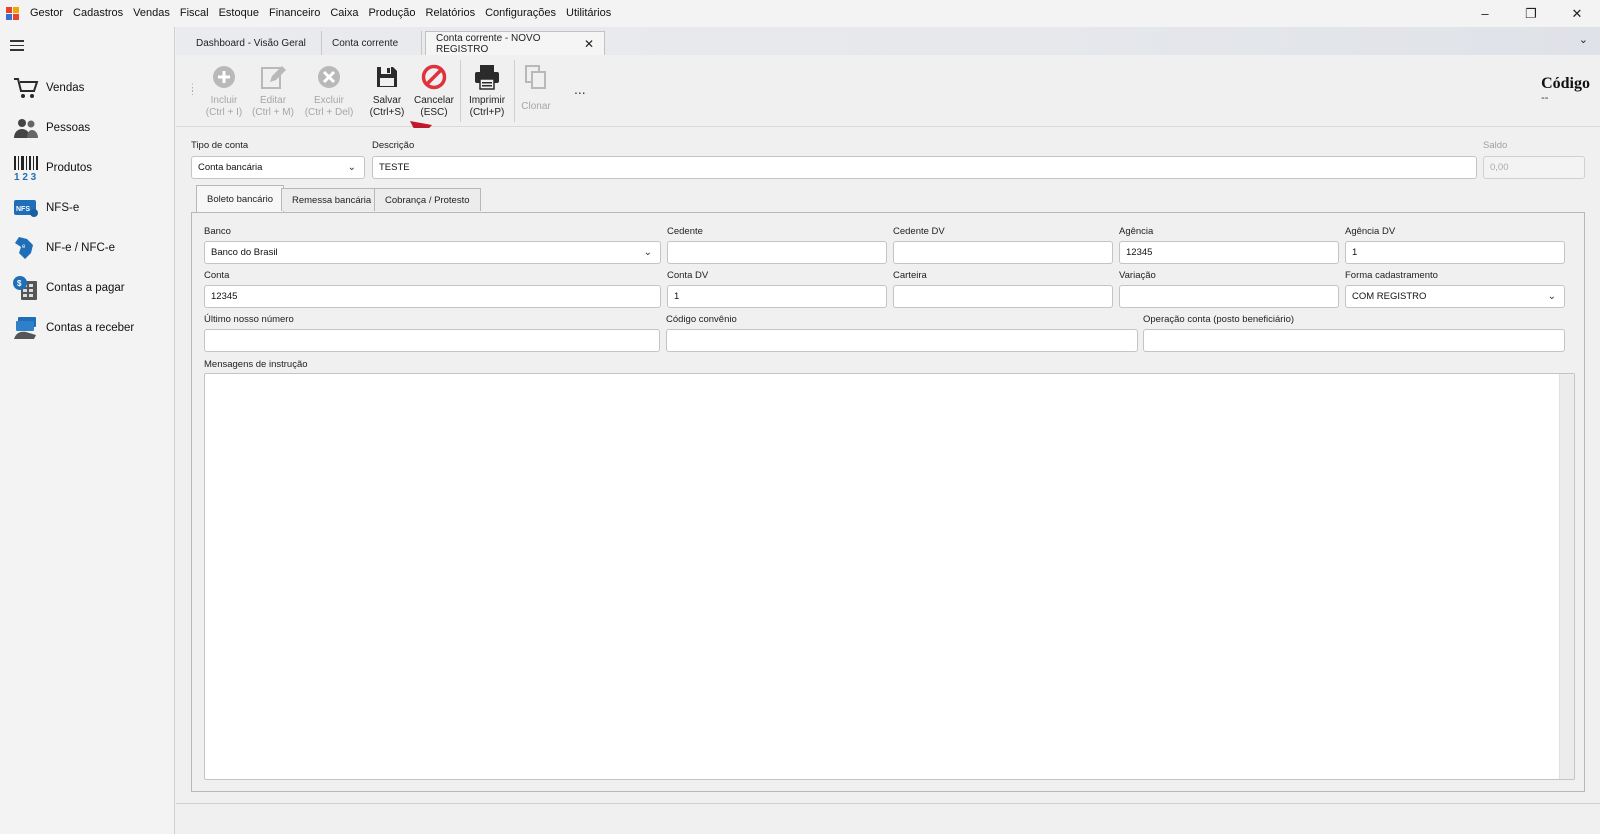 The width and height of the screenshot is (1600, 834). Describe the element at coordinates (26, 88) in the screenshot. I see `cart-icon` at that location.